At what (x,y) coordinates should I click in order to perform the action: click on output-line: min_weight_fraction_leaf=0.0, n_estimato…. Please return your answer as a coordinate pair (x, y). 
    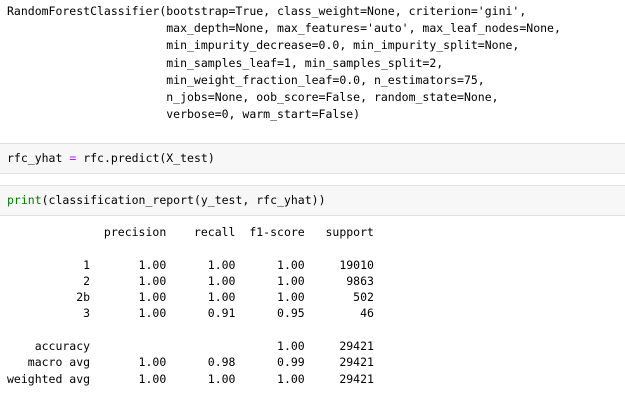
    Looking at the image, I should click on (246, 79).